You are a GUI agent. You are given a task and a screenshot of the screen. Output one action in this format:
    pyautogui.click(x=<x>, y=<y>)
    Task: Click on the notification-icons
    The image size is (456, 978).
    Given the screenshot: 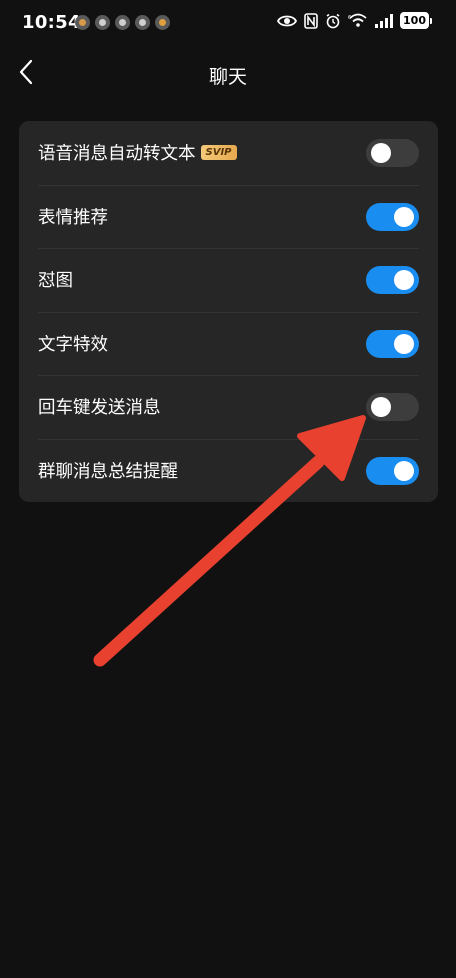 What is the action you would take?
    pyautogui.click(x=122, y=22)
    